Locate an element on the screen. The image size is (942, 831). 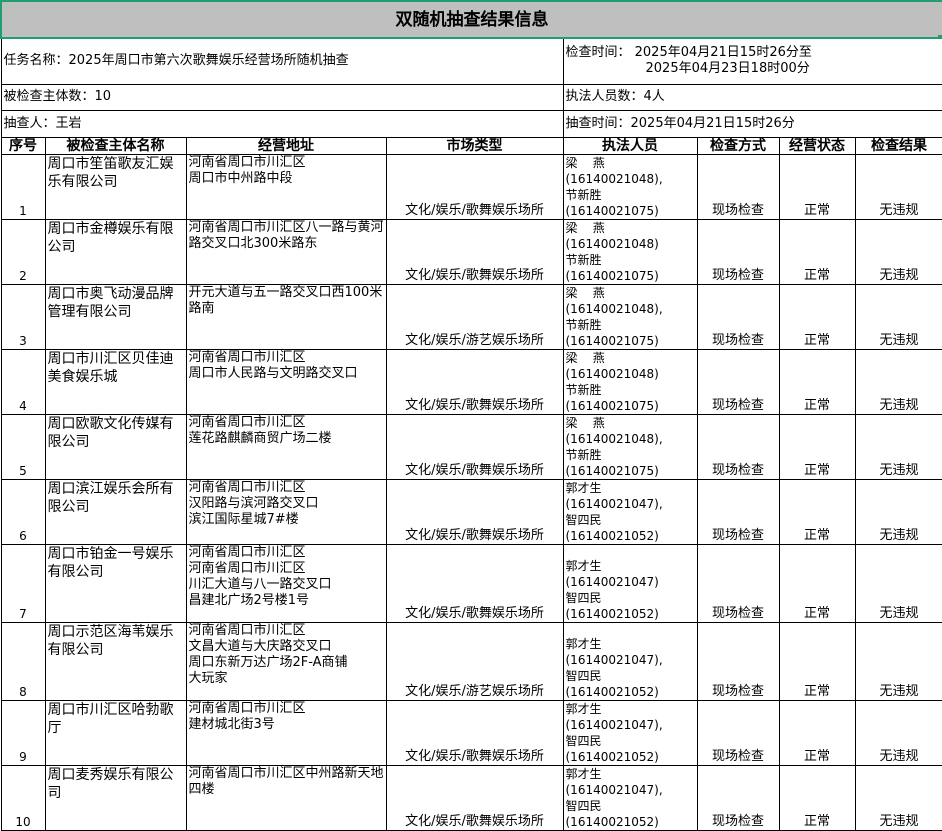
row-address: 河南省周口市川汇区 建材城北街3号 is located at coordinates (286, 732).